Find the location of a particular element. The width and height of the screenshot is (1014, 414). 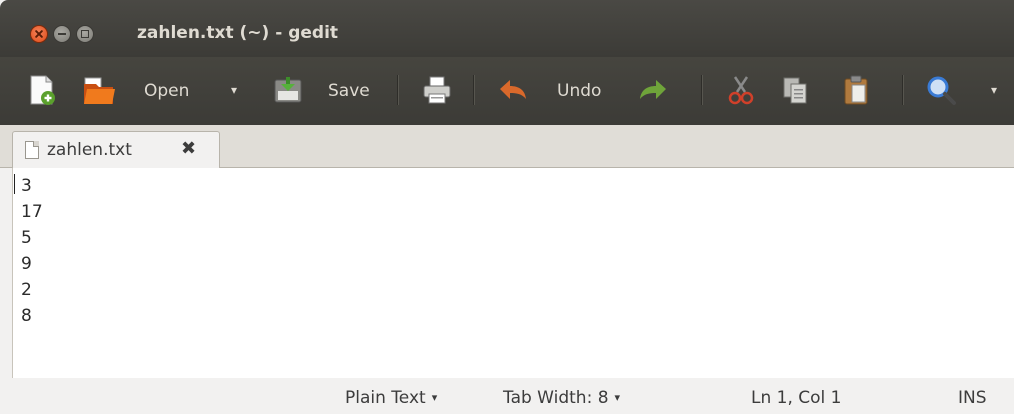

editor-line: 5 is located at coordinates (32, 238).